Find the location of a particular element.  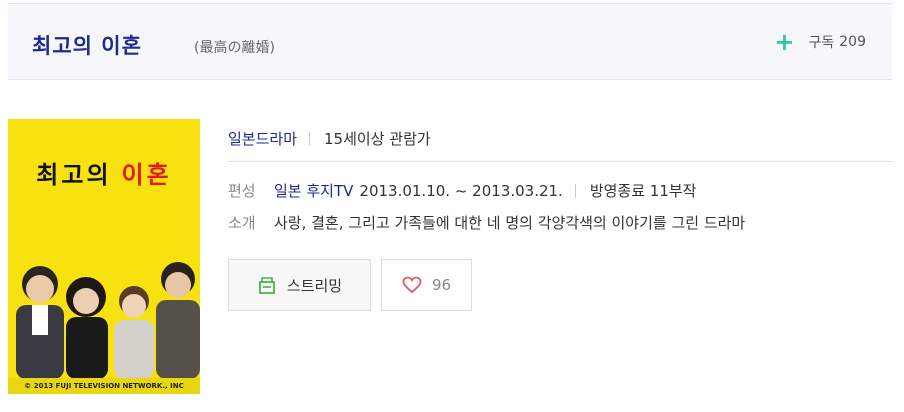

like-button: 96 is located at coordinates (426, 285).